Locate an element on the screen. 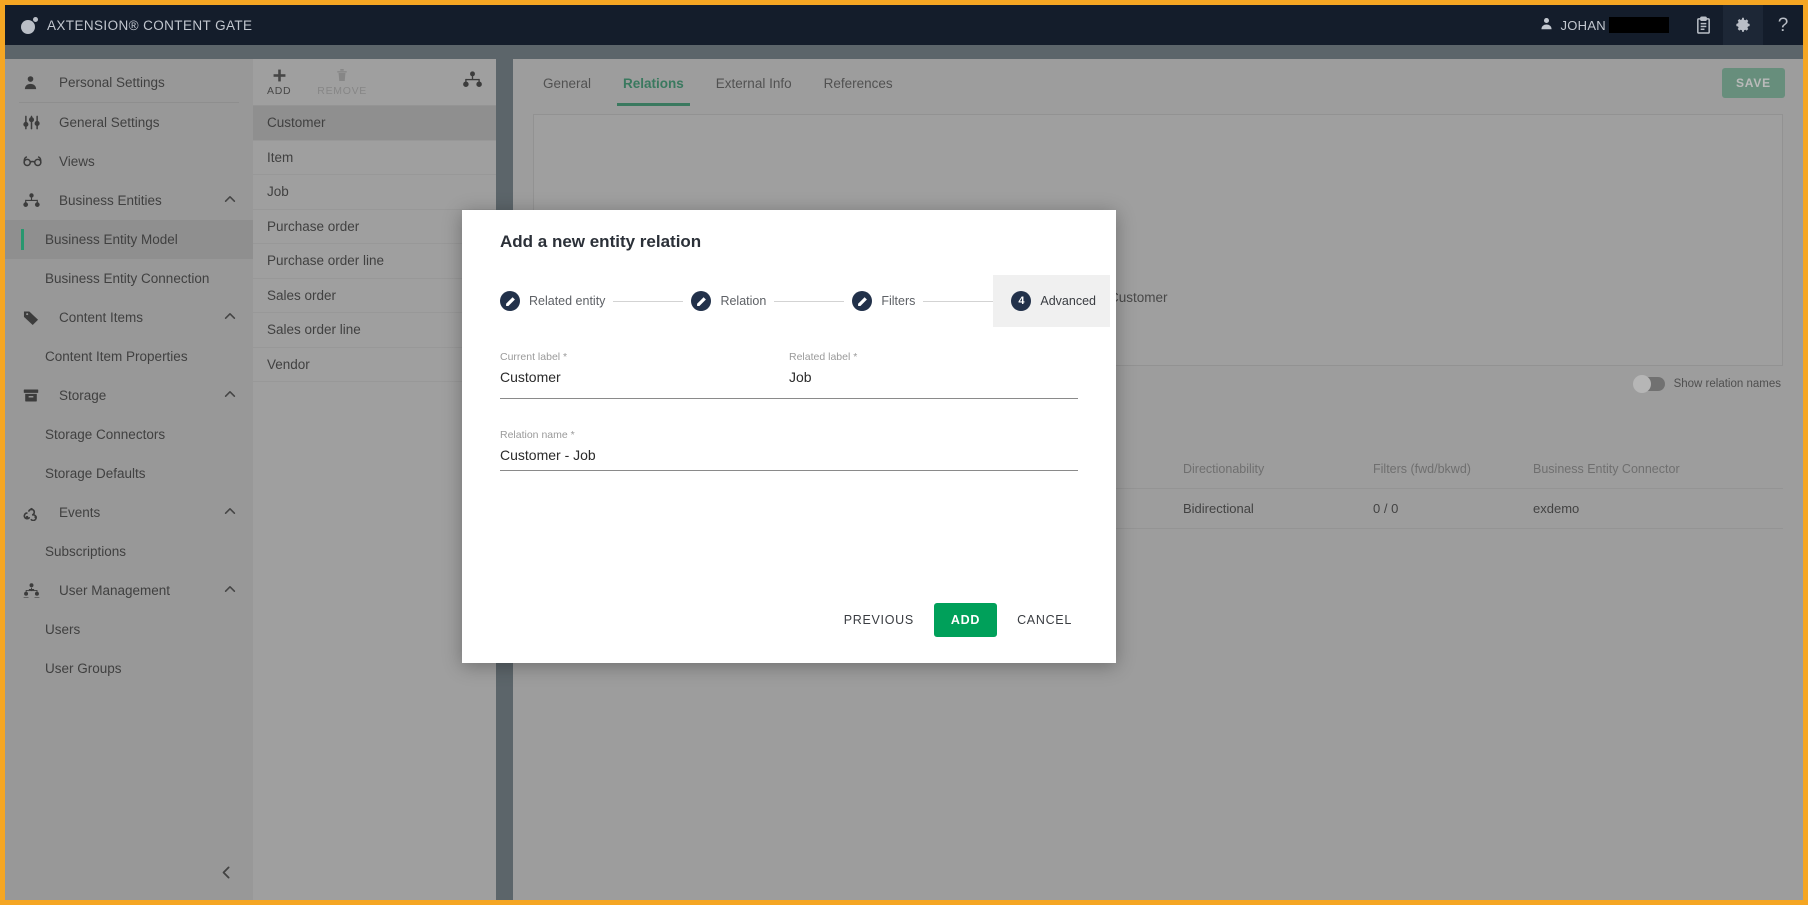  user-menu: JOHAN is located at coordinates (1611, 25).